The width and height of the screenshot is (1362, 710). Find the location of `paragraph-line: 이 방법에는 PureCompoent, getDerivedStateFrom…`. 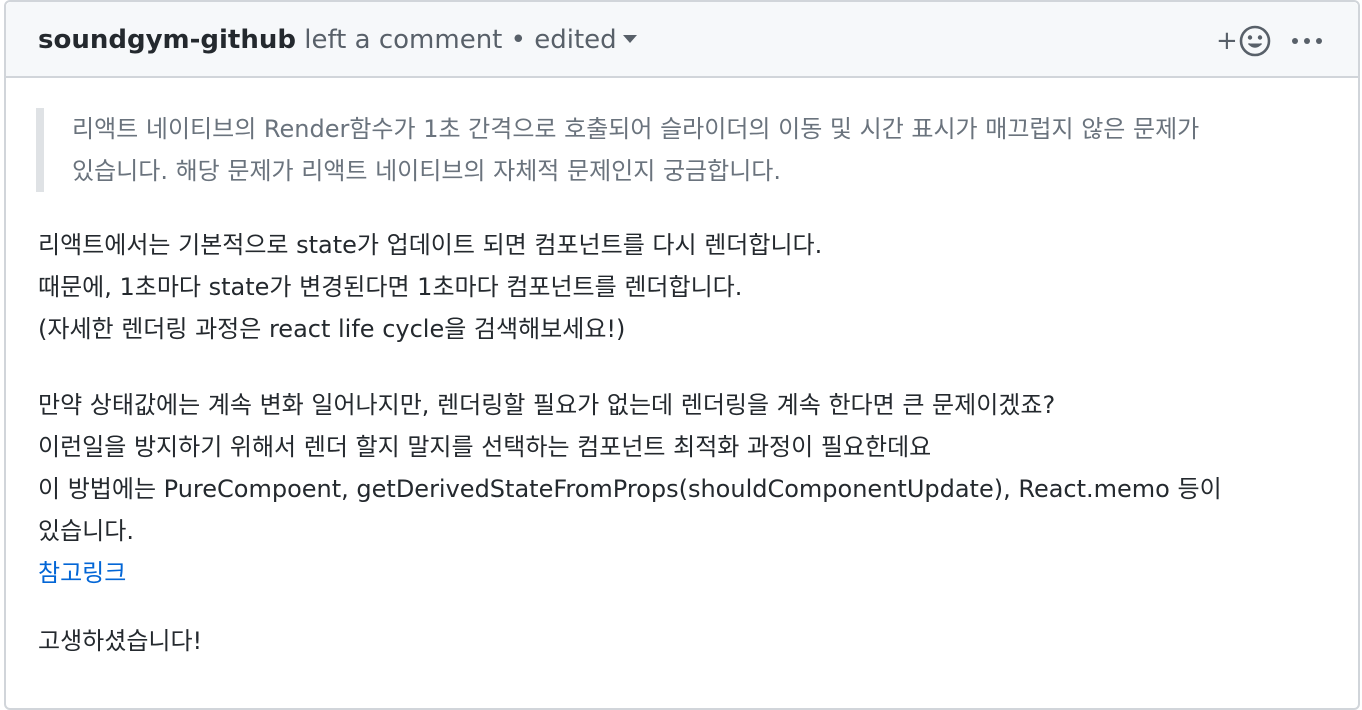

paragraph-line: 이 방법에는 PureCompoent, getDerivedStateFrom… is located at coordinates (630, 489).